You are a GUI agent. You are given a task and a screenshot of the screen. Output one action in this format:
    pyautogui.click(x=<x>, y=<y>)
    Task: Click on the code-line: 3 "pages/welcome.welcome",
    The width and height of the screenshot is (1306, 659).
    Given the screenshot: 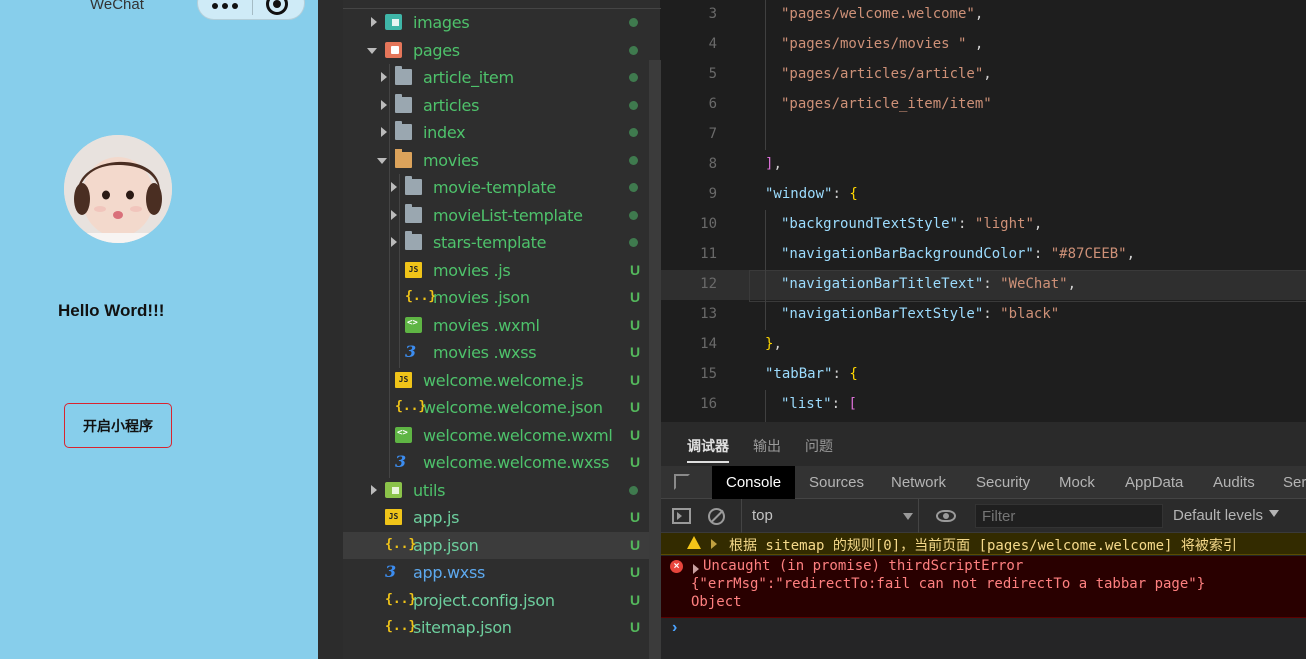 What is the action you would take?
    pyautogui.click(x=983, y=15)
    